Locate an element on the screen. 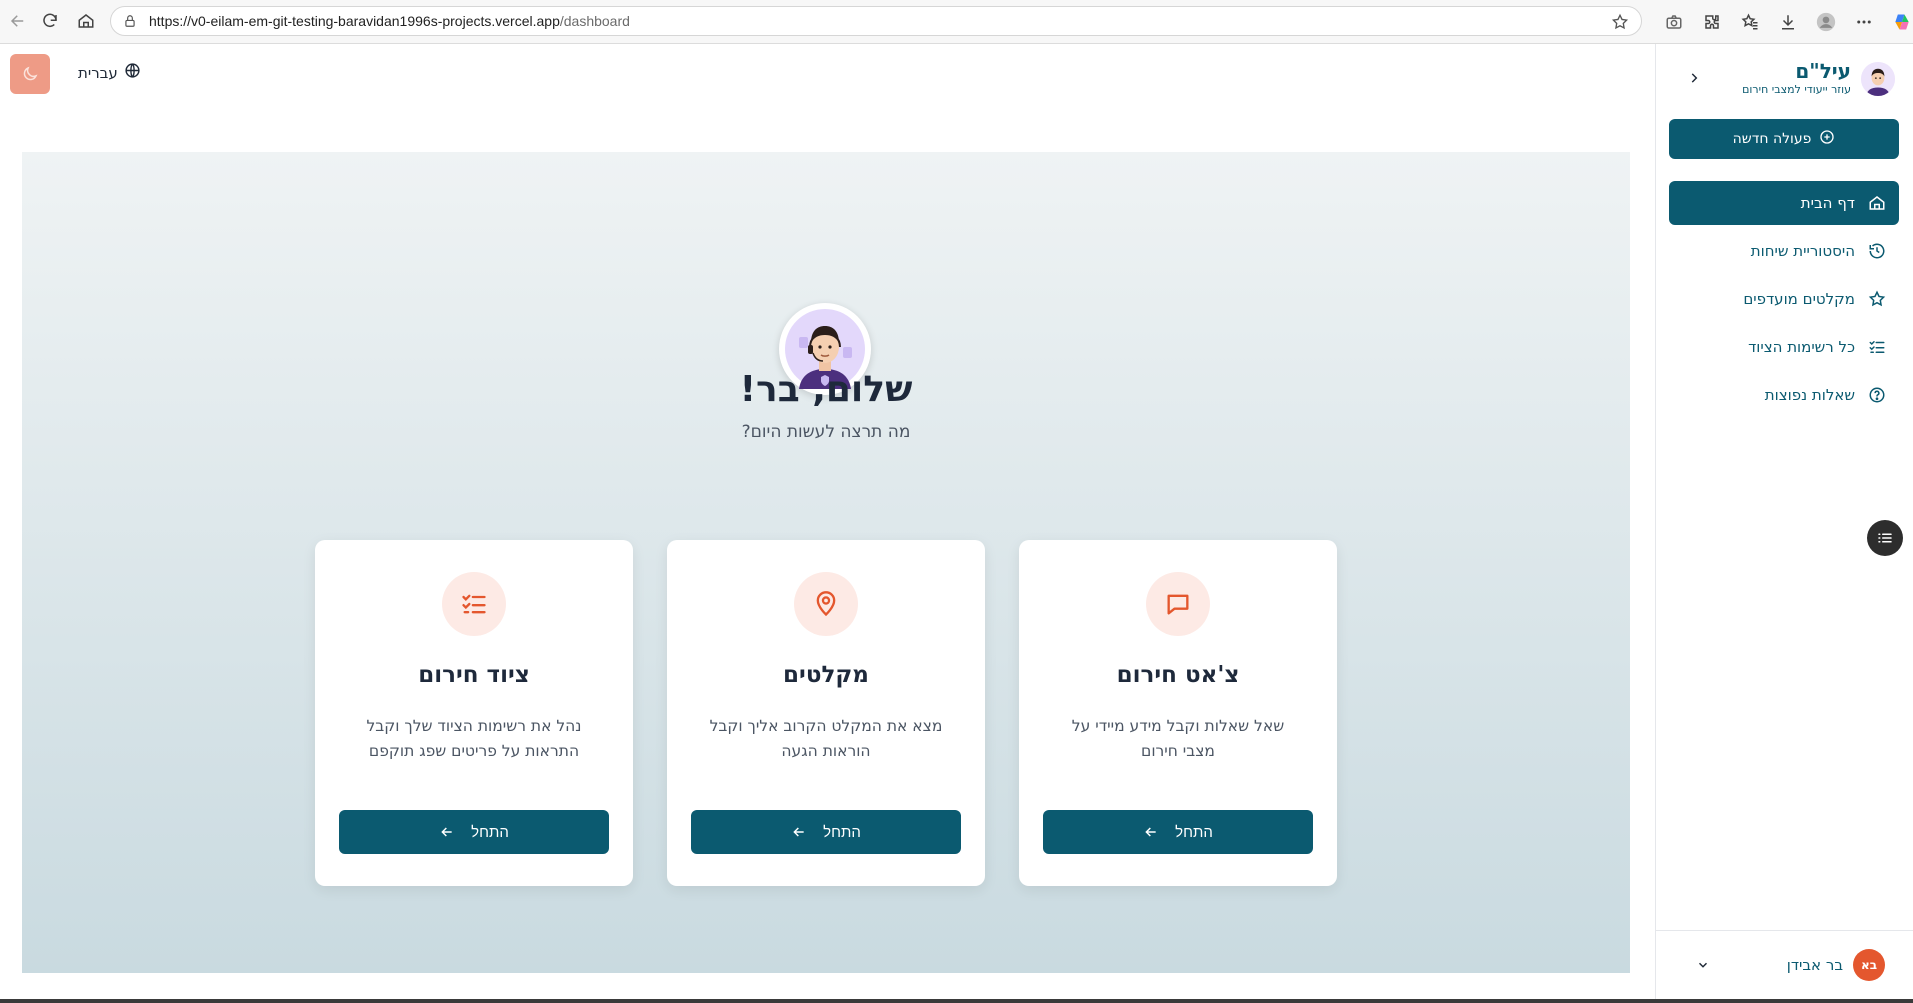  plus-circle-icon is located at coordinates (1827, 139).